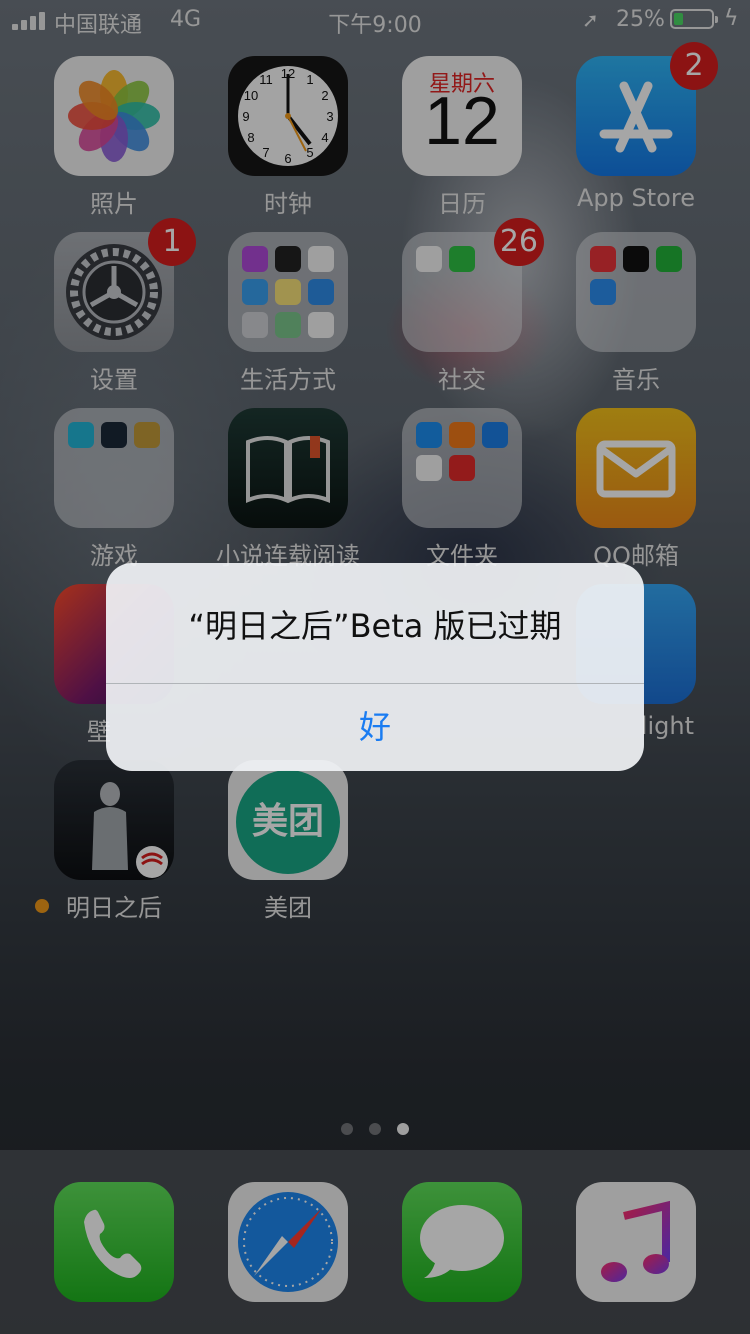 The width and height of the screenshot is (750, 1334). I want to click on alert-ok-button: 好, so click(375, 727).